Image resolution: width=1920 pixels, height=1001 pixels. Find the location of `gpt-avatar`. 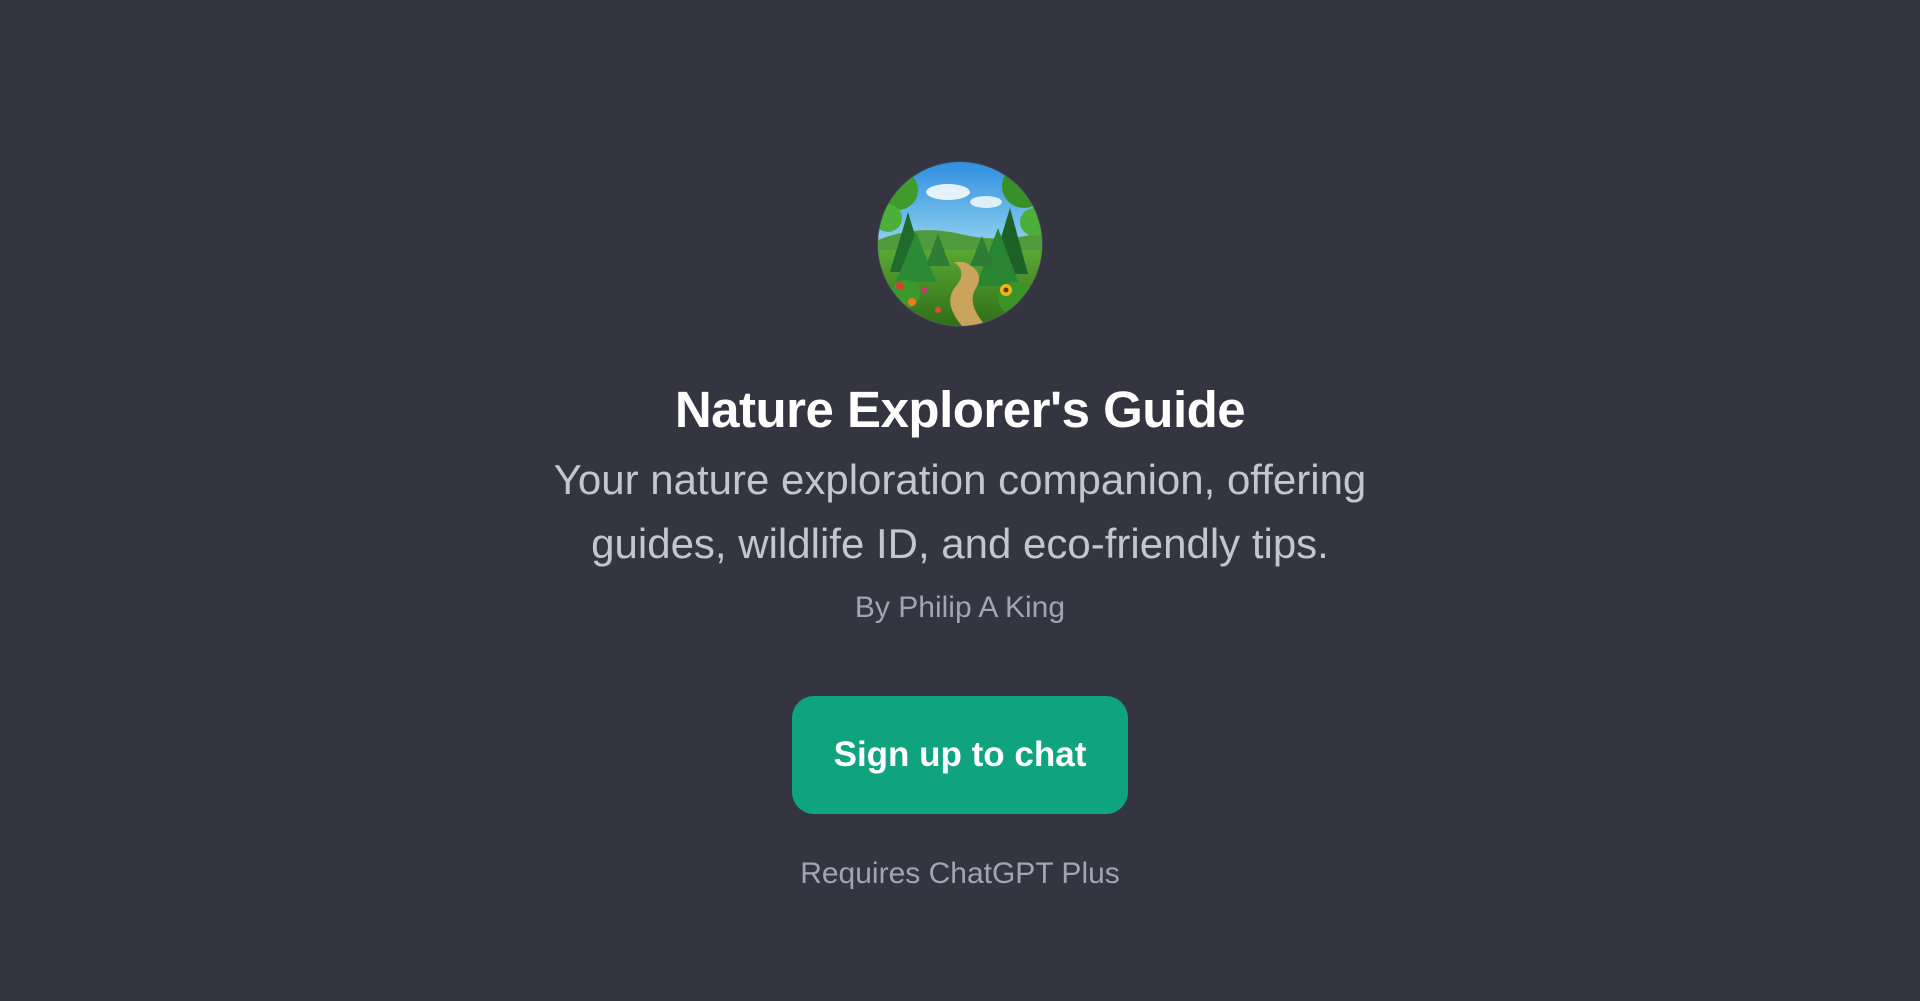

gpt-avatar is located at coordinates (960, 244).